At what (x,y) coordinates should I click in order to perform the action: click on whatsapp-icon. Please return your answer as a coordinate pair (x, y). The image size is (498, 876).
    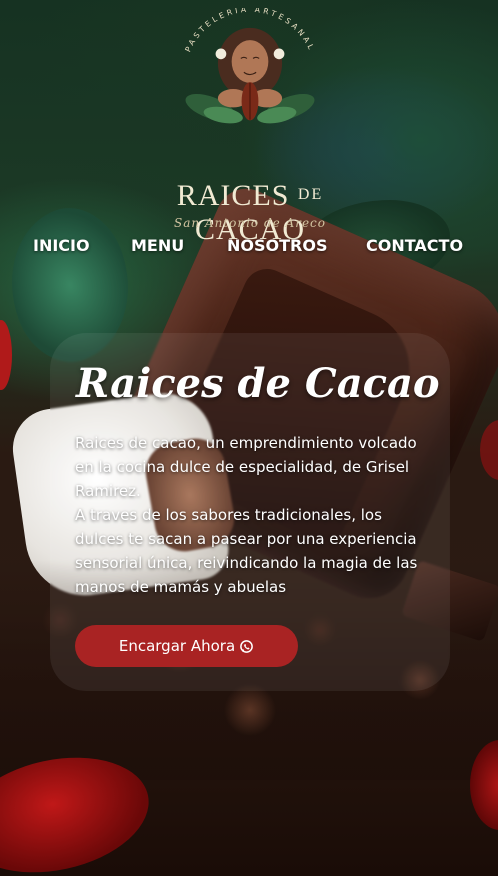
    Looking at the image, I should click on (247, 646).